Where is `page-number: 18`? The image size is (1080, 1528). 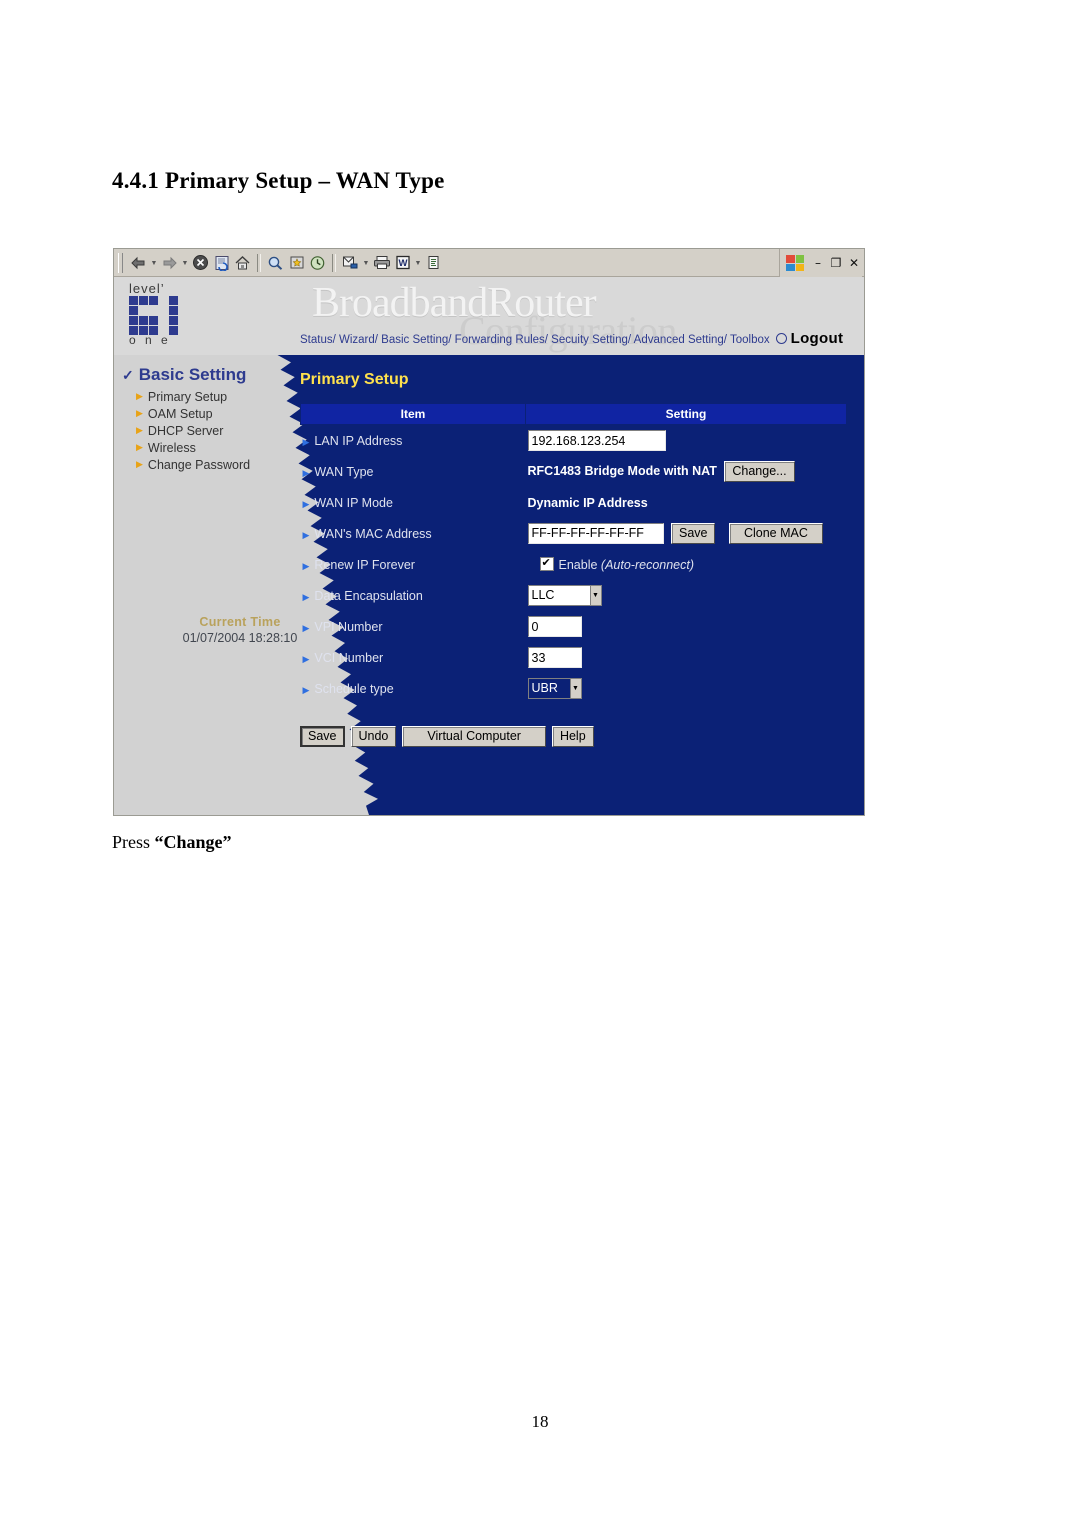 page-number: 18 is located at coordinates (540, 1421).